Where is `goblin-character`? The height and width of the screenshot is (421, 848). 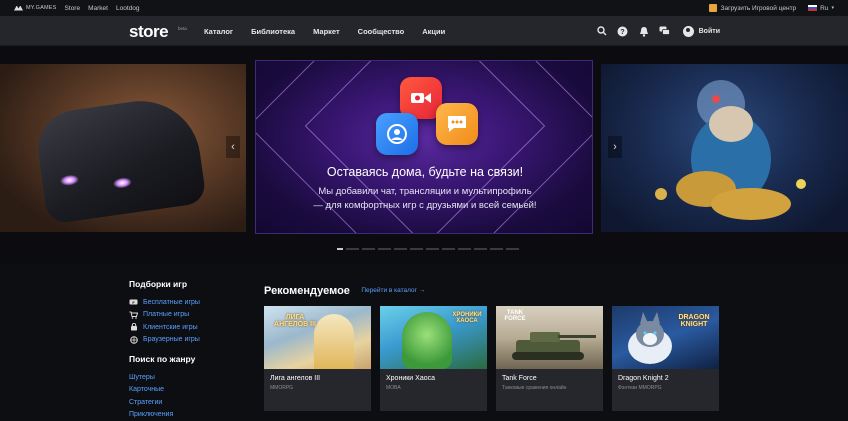 goblin-character is located at coordinates (427, 340).